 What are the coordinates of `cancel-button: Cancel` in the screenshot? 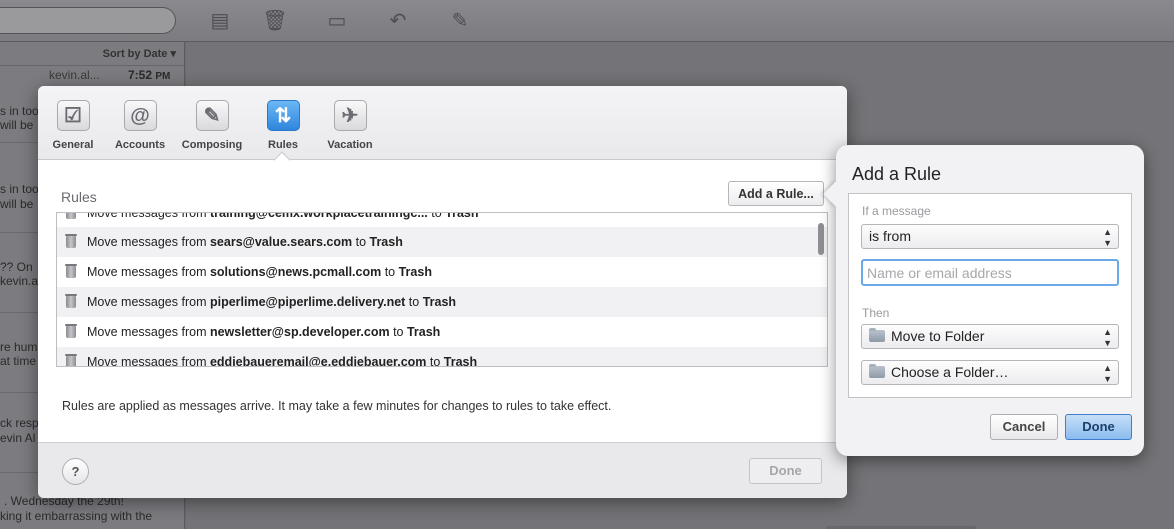 It's located at (1024, 427).